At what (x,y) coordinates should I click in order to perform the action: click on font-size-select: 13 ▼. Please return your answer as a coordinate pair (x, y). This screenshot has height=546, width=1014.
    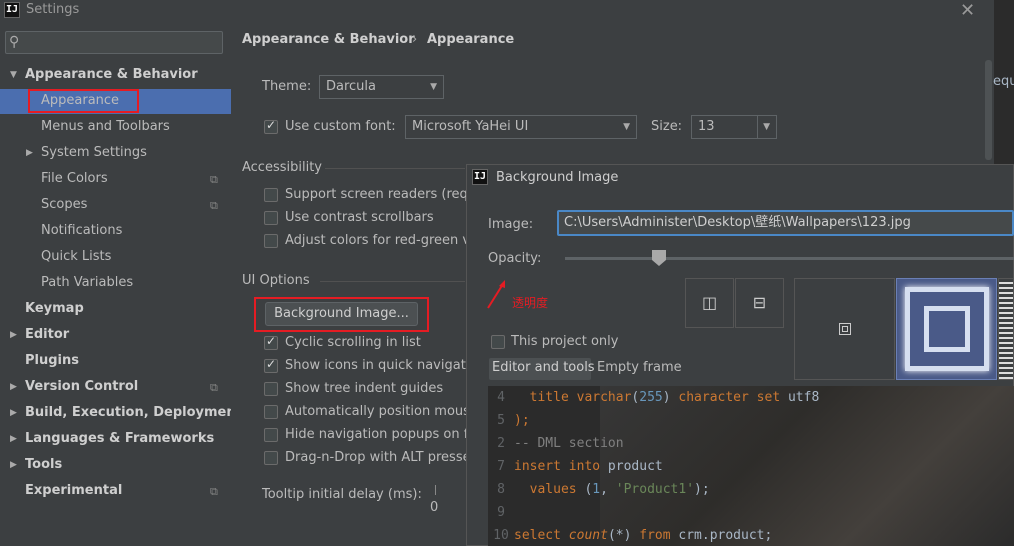
    Looking at the image, I should click on (734, 127).